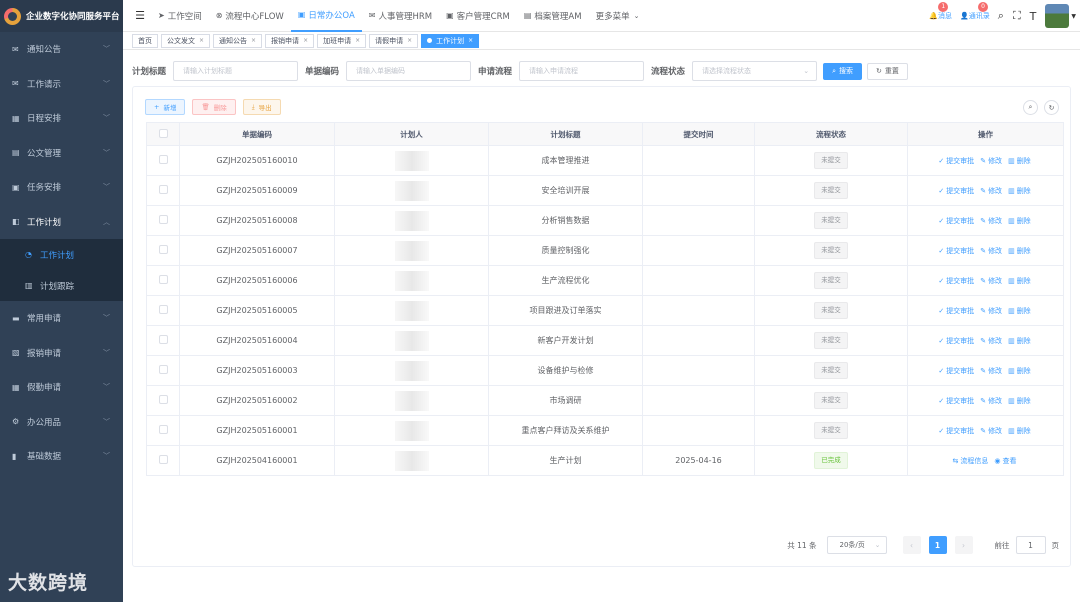 This screenshot has height=602, width=1080. What do you see at coordinates (250, 16) in the screenshot?
I see `top-tab-1: ⊗ 流程中心FLOW` at bounding box center [250, 16].